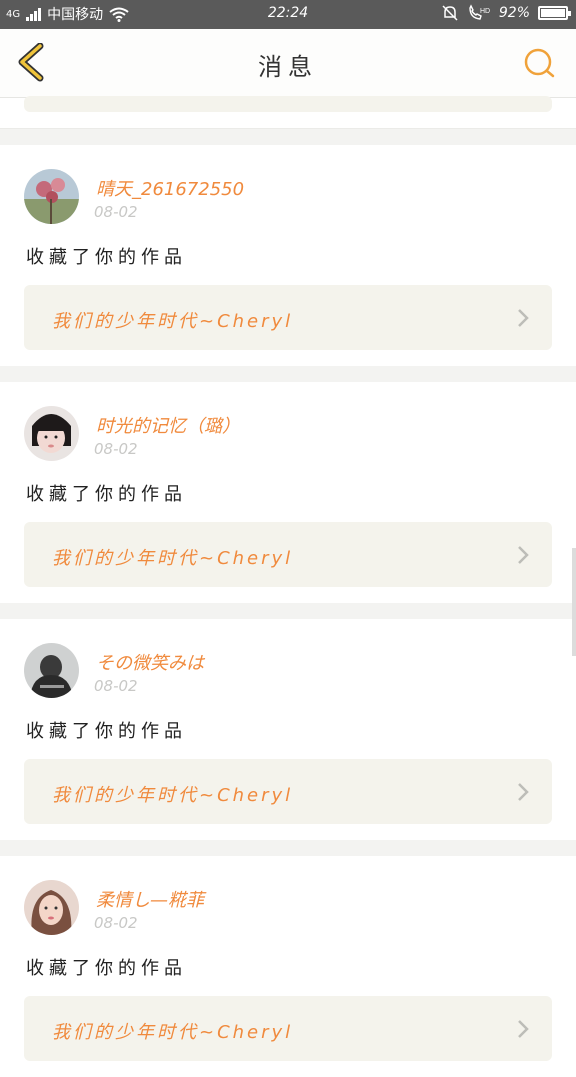 The height and width of the screenshot is (1077, 576). I want to click on svg-text: HD, so click(485, 11).